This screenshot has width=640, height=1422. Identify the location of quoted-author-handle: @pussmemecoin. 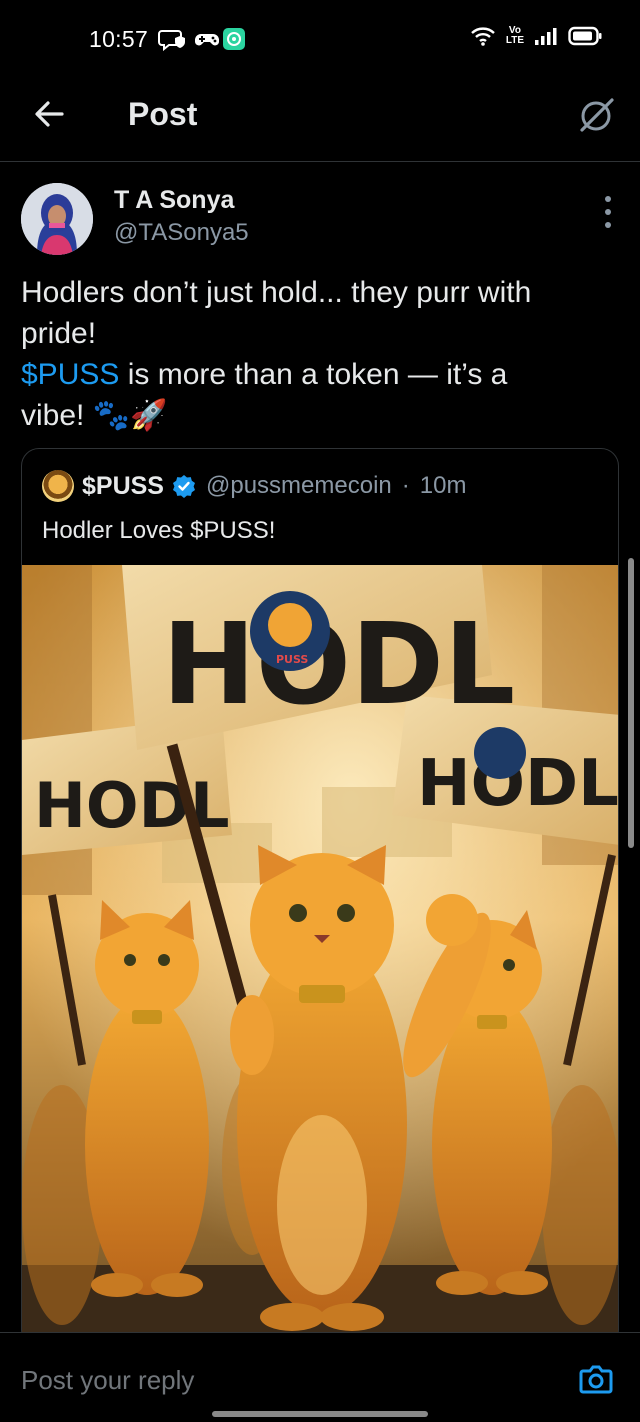
(298, 485).